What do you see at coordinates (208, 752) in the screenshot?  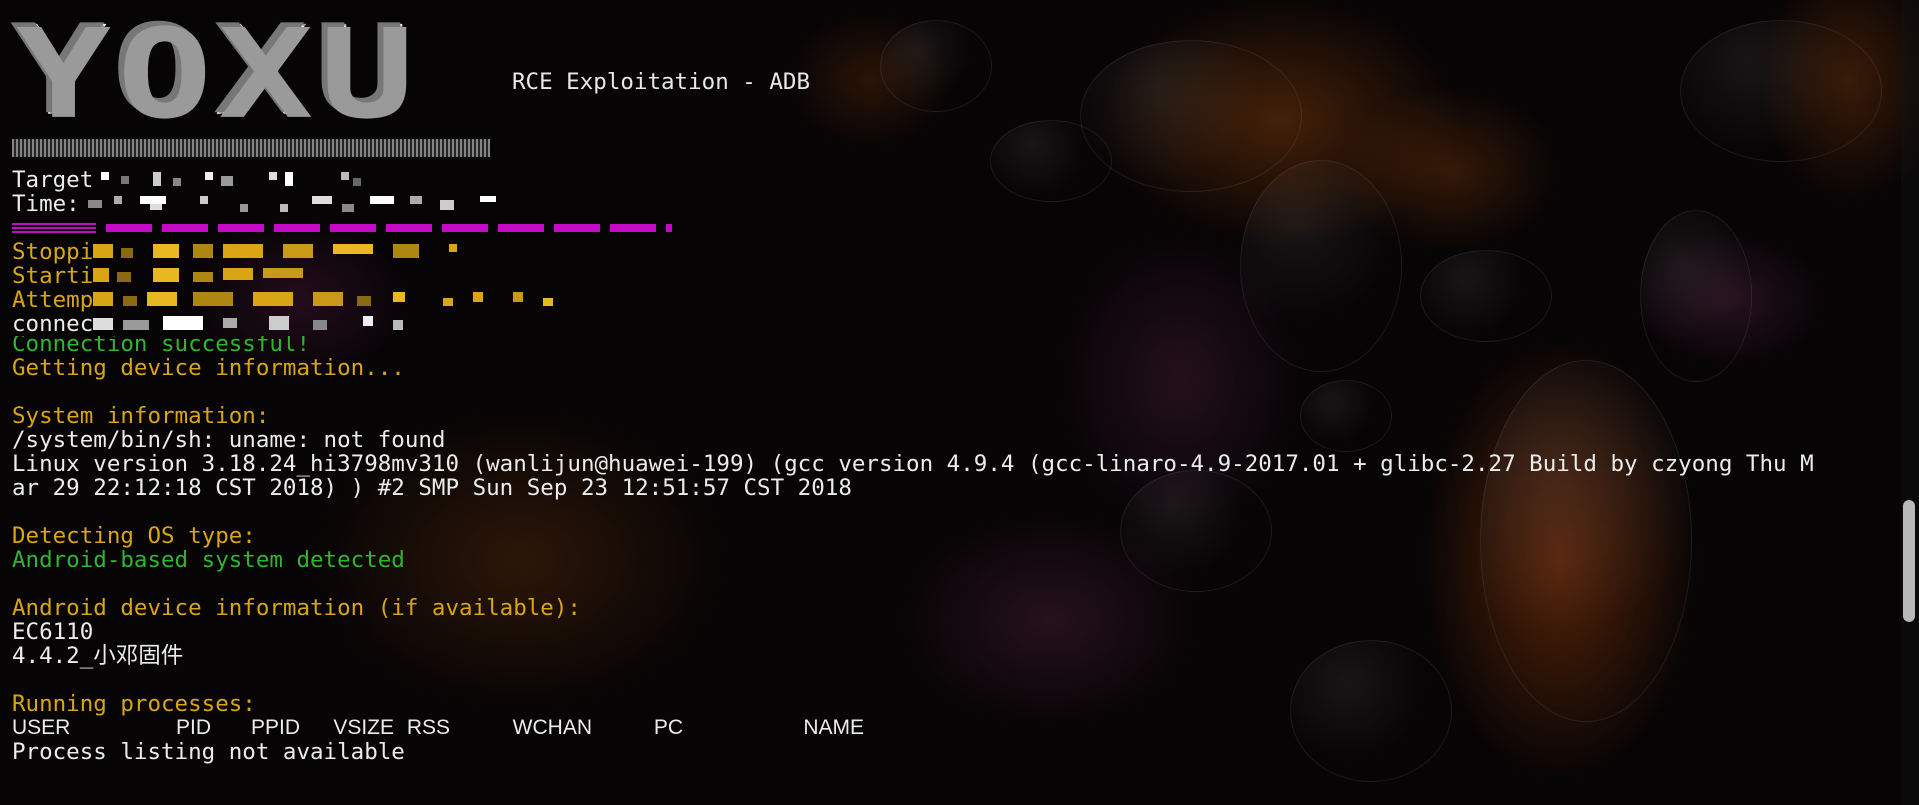 I see `process-listing-line: Process listing not available` at bounding box center [208, 752].